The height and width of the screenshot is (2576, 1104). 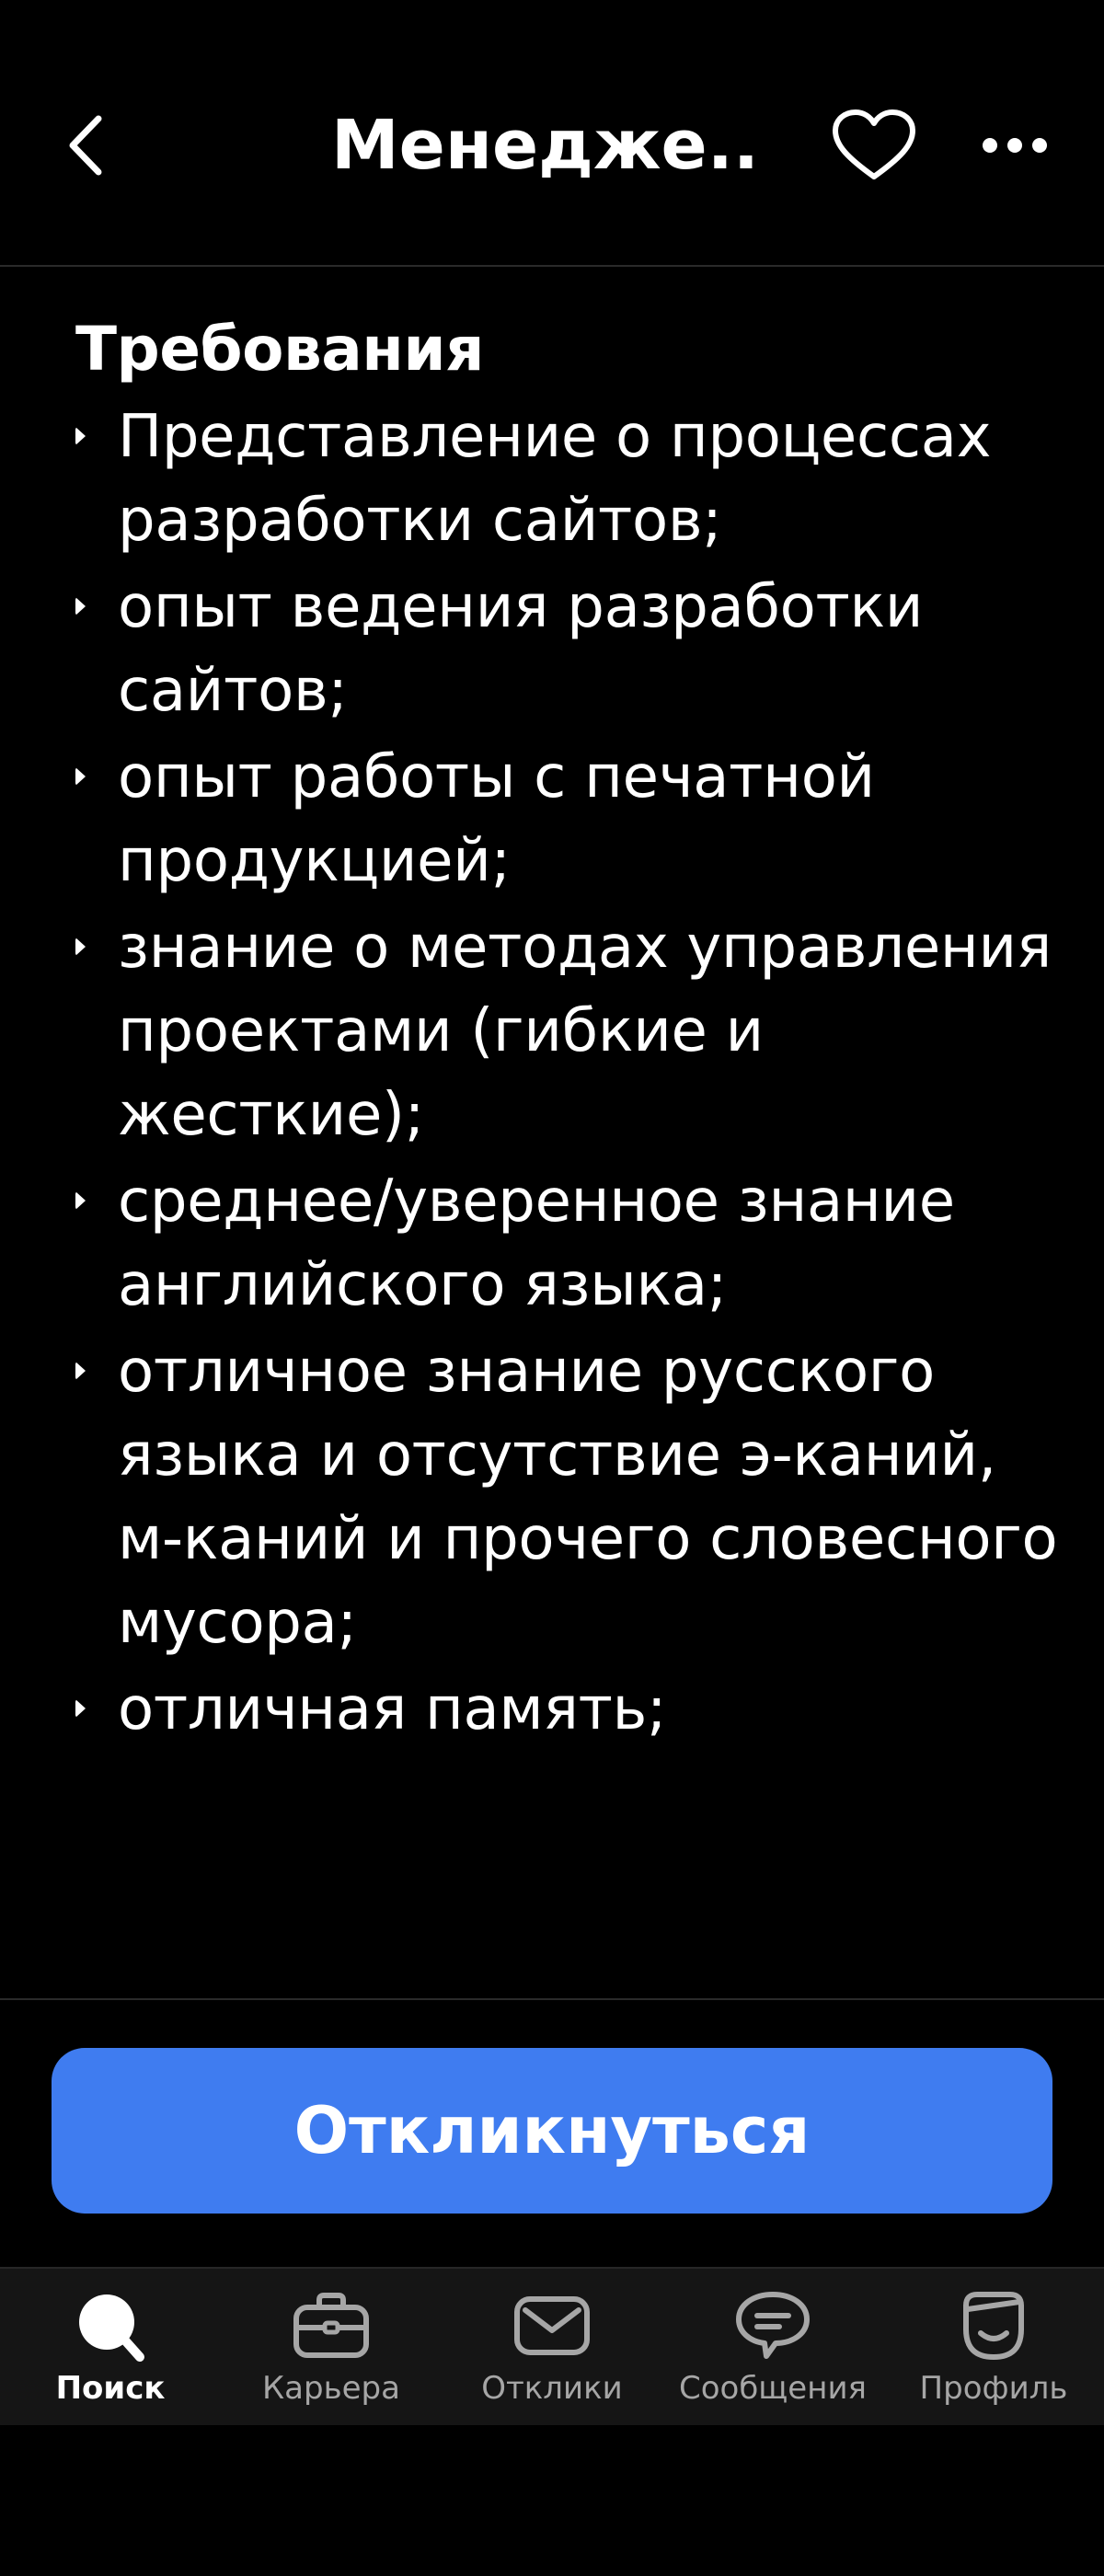 What do you see at coordinates (773, 2388) in the screenshot?
I see `tab-label: Сообщения` at bounding box center [773, 2388].